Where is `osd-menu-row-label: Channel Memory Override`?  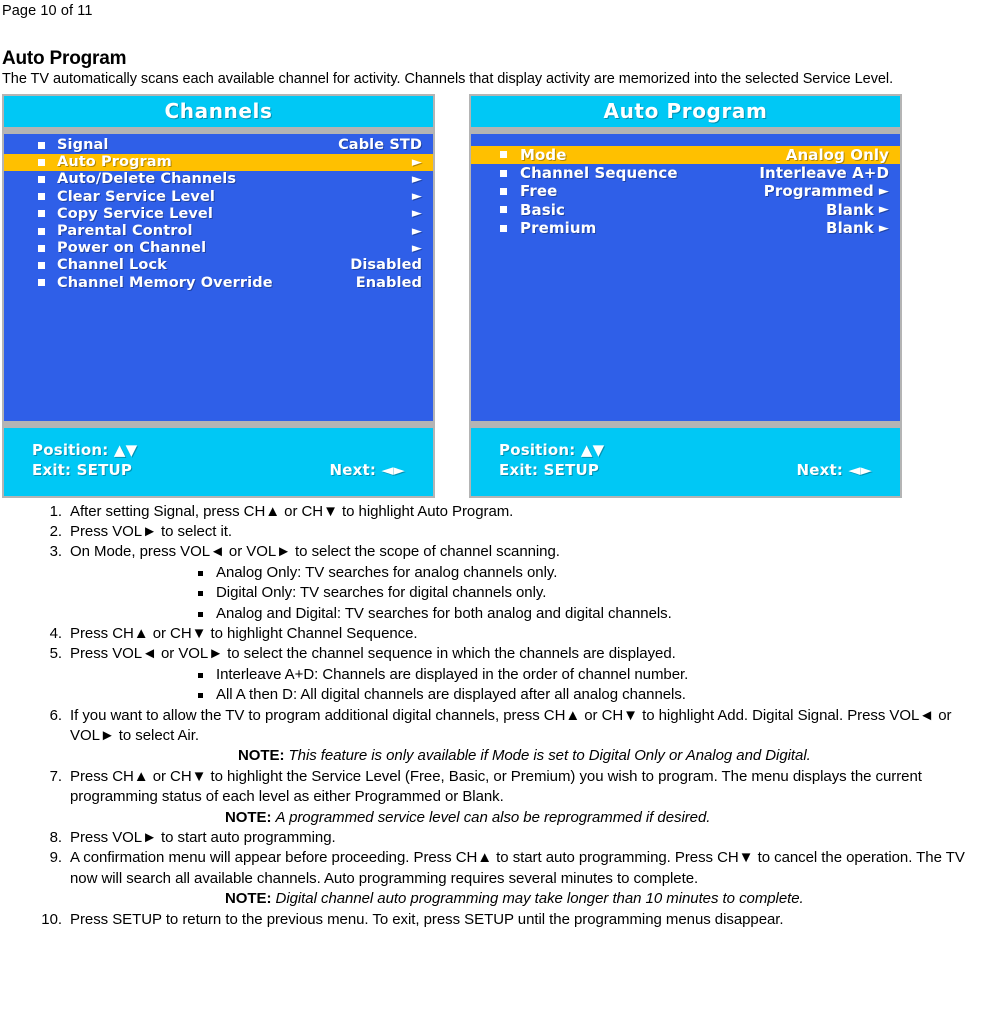
osd-menu-row-label: Channel Memory Override is located at coordinates (165, 282).